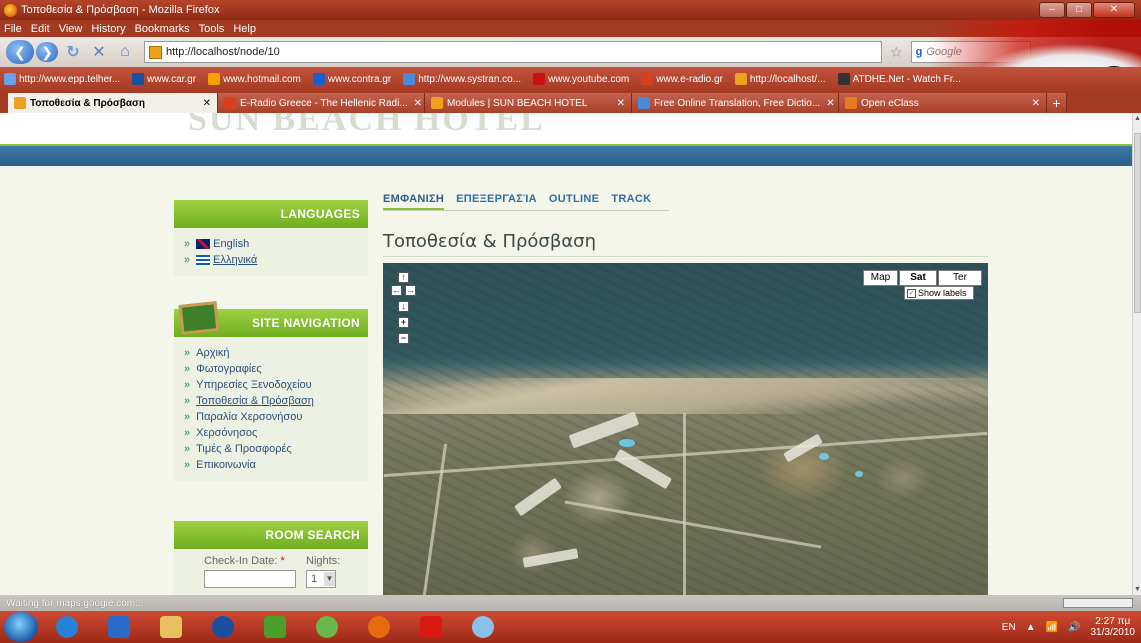  What do you see at coordinates (276, 465) in the screenshot?
I see `nav-item-contact: » Επικοινωνία` at bounding box center [276, 465].